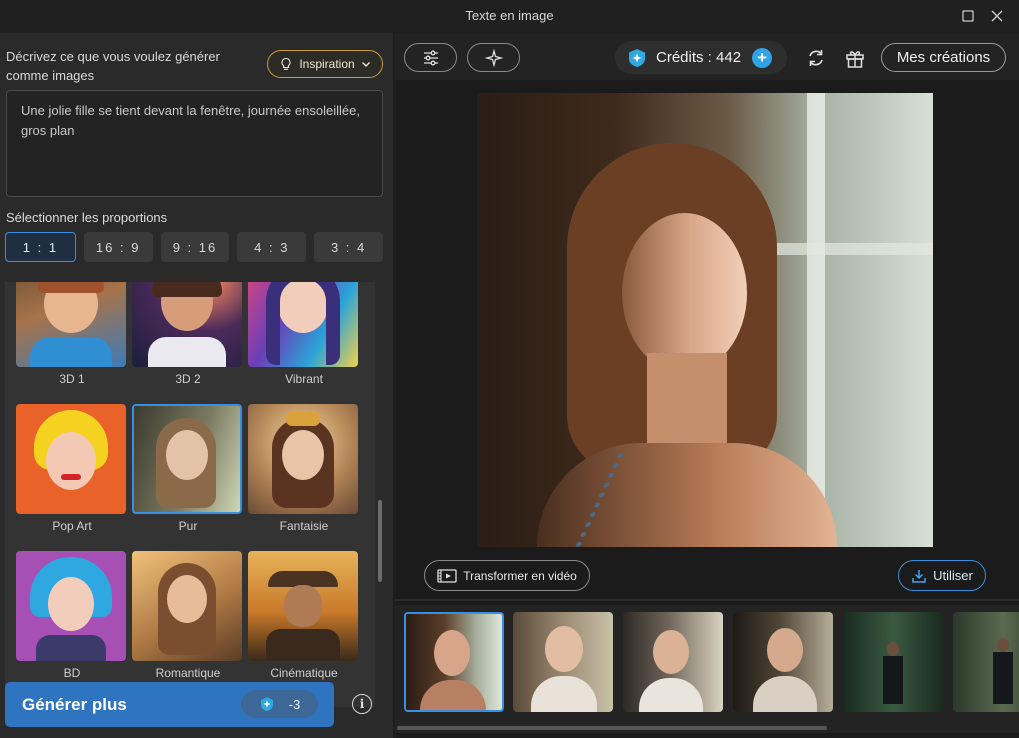  I want to click on add-credits-button: +, so click(762, 57).